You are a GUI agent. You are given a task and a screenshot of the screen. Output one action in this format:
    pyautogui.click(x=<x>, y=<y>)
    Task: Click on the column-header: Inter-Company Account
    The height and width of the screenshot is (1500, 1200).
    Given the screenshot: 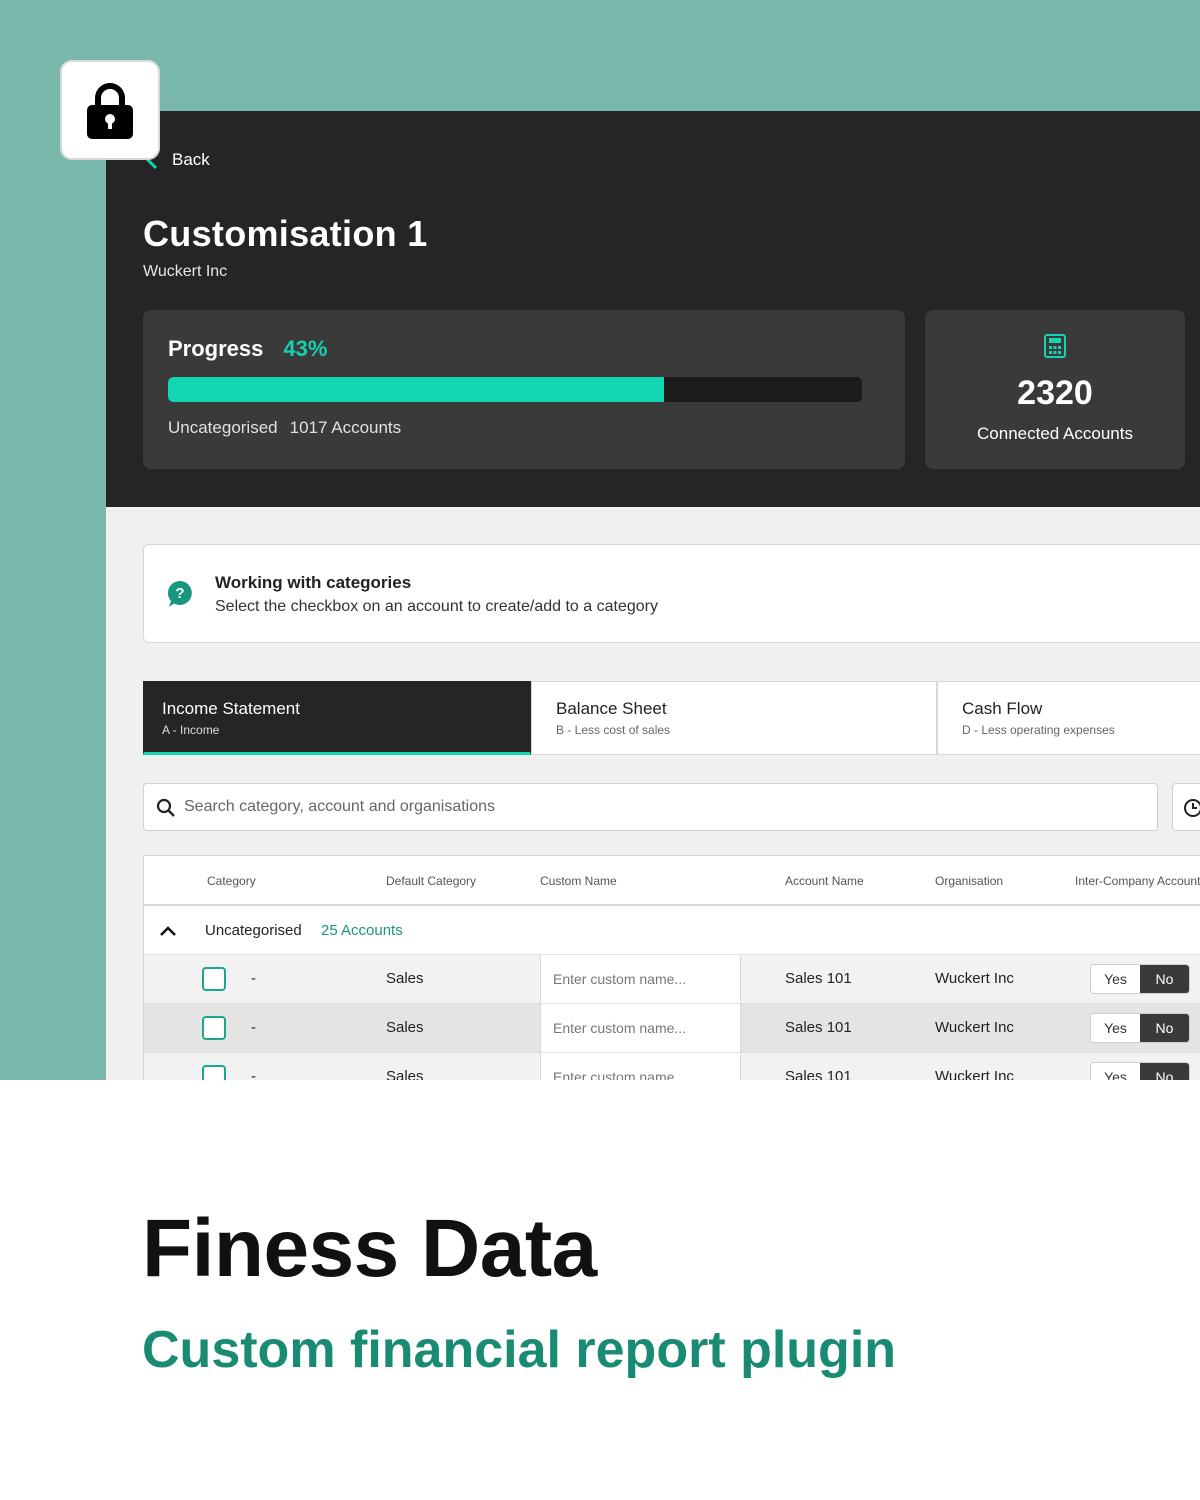 What is the action you would take?
    pyautogui.click(x=1137, y=881)
    